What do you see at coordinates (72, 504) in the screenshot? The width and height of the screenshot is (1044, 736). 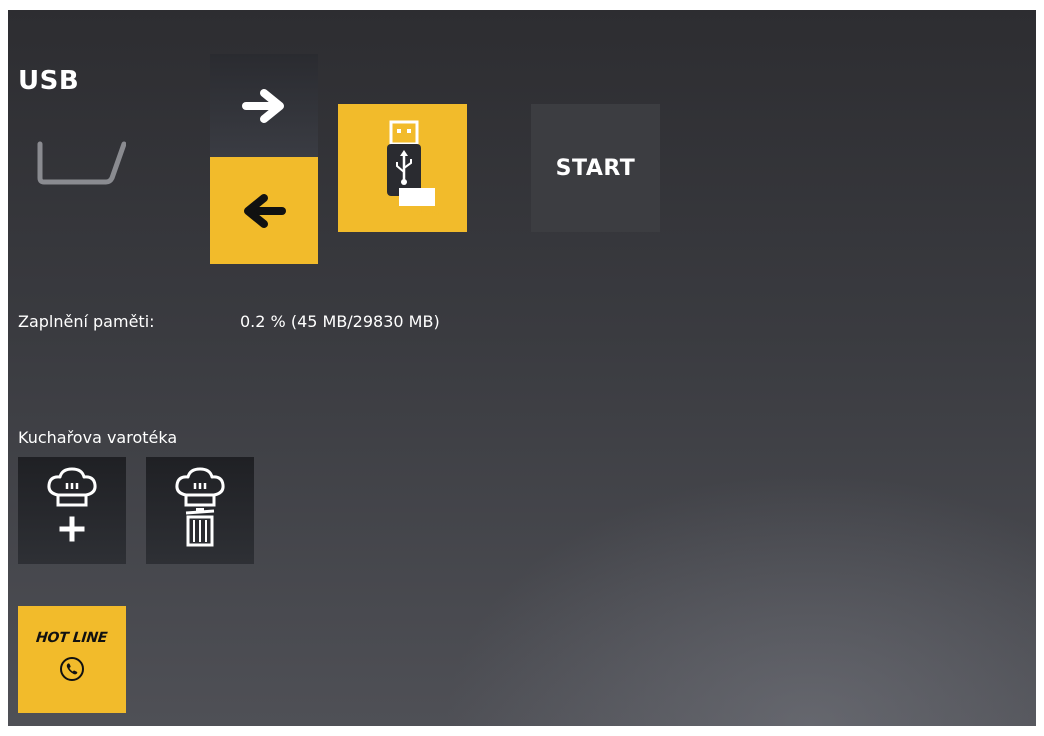 I see `chef-hat-add-icon` at bounding box center [72, 504].